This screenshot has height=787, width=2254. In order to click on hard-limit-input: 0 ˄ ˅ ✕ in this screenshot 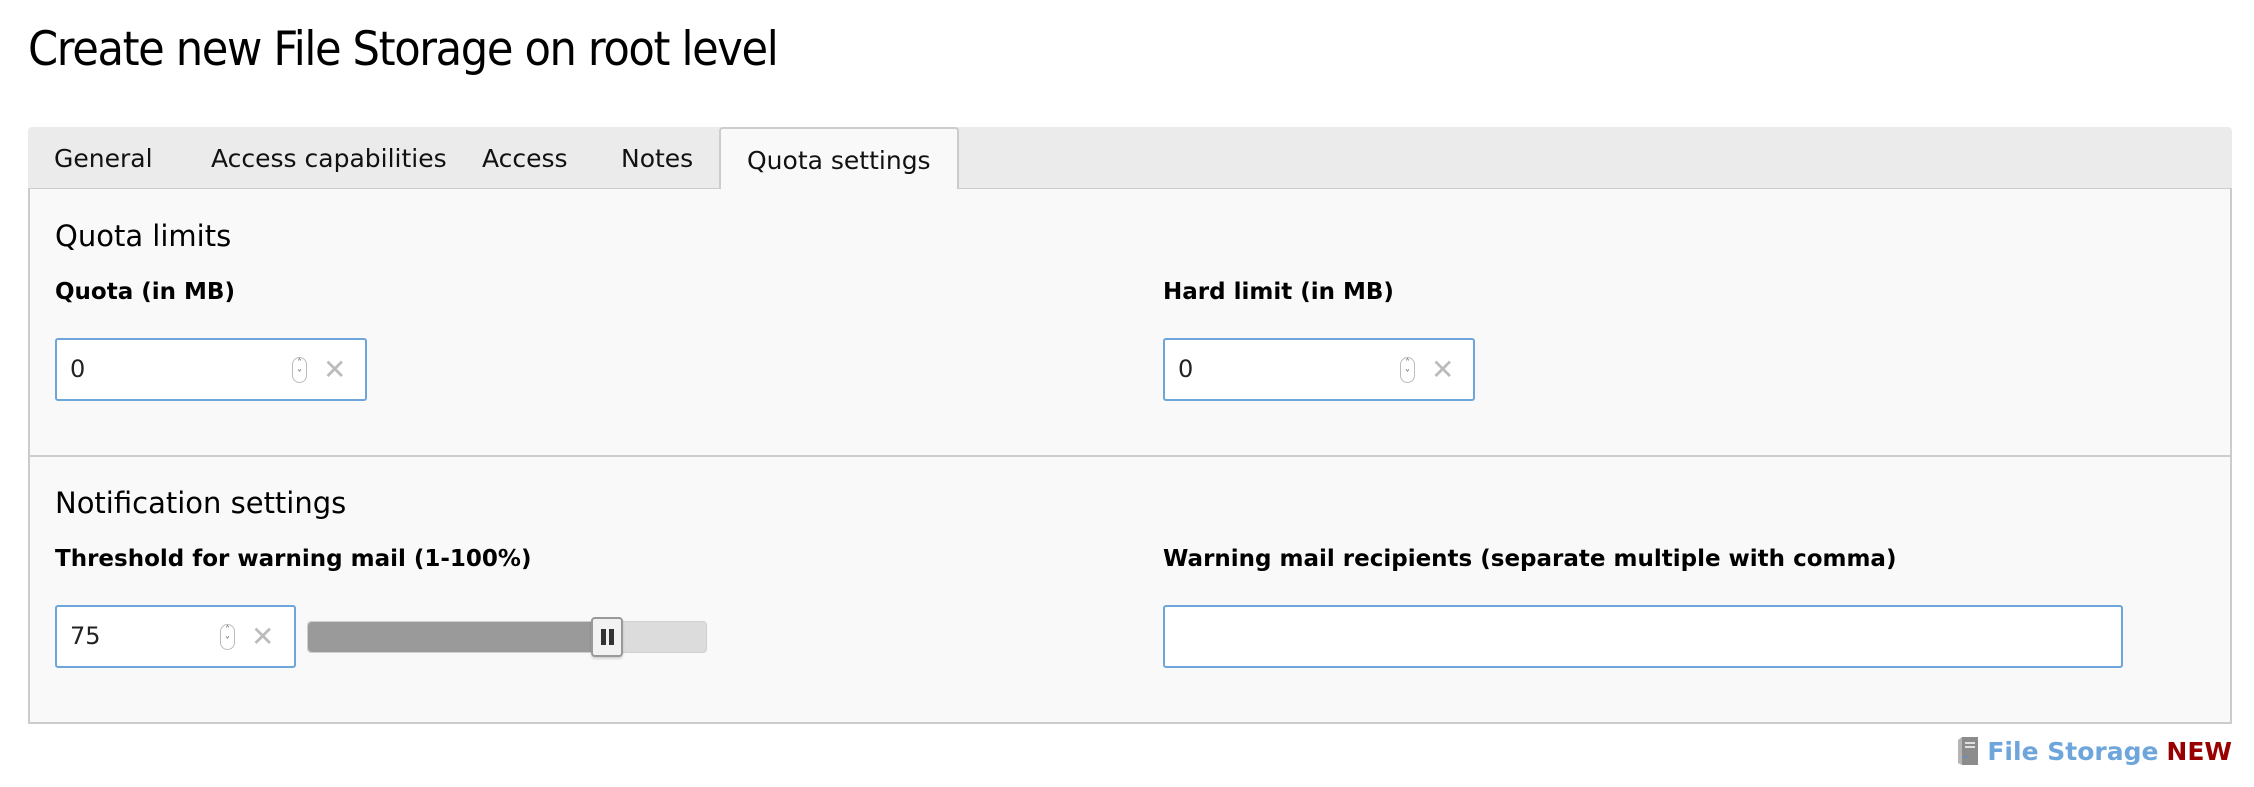, I will do `click(1319, 369)`.